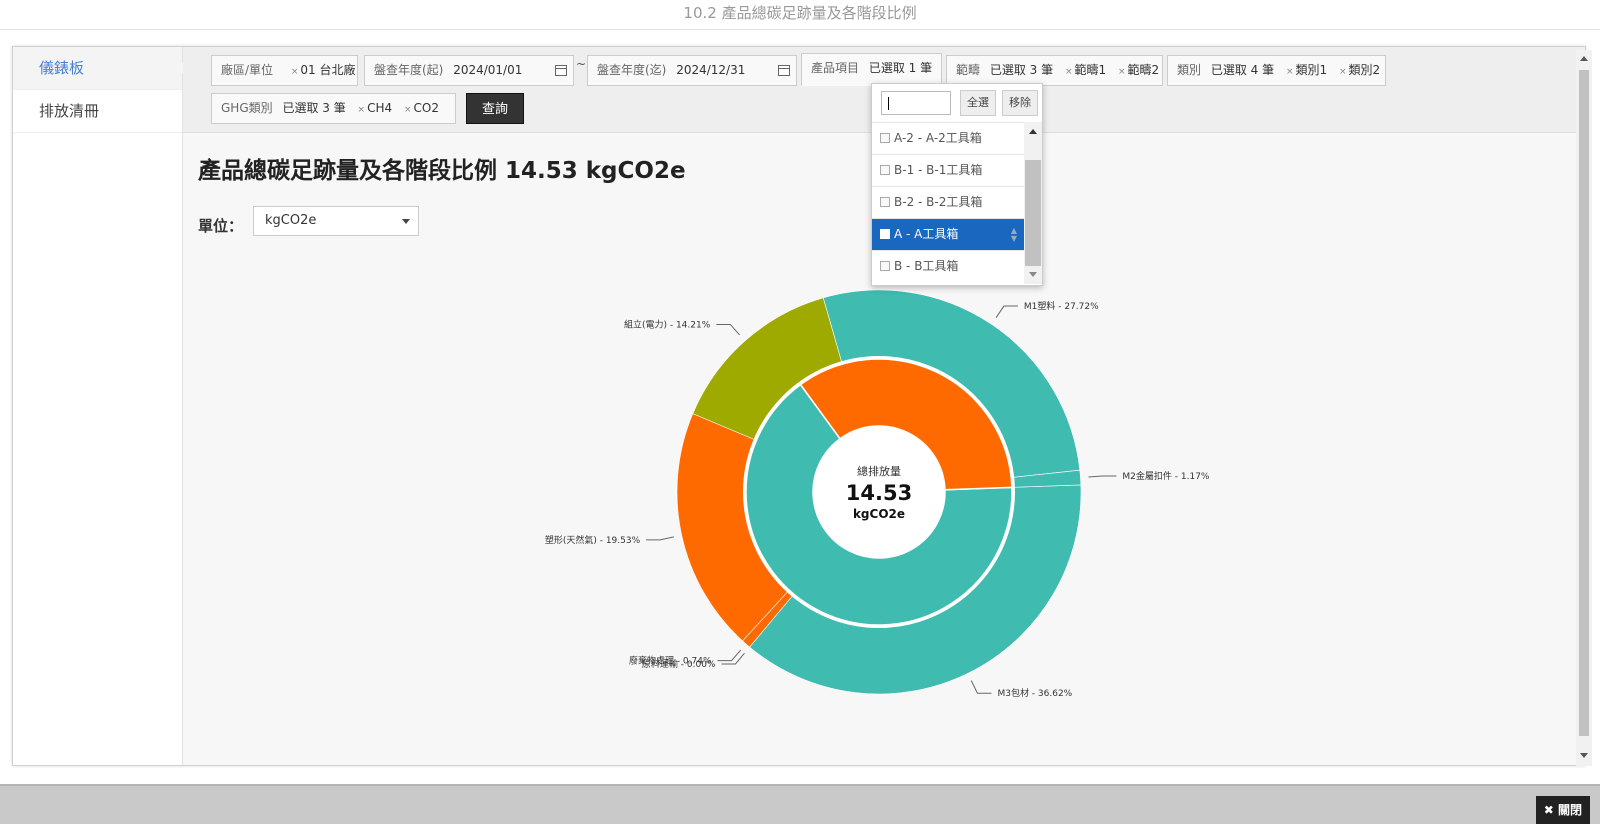 The image size is (1600, 824). I want to click on year-start-label: 盤查年度(起), so click(409, 70).